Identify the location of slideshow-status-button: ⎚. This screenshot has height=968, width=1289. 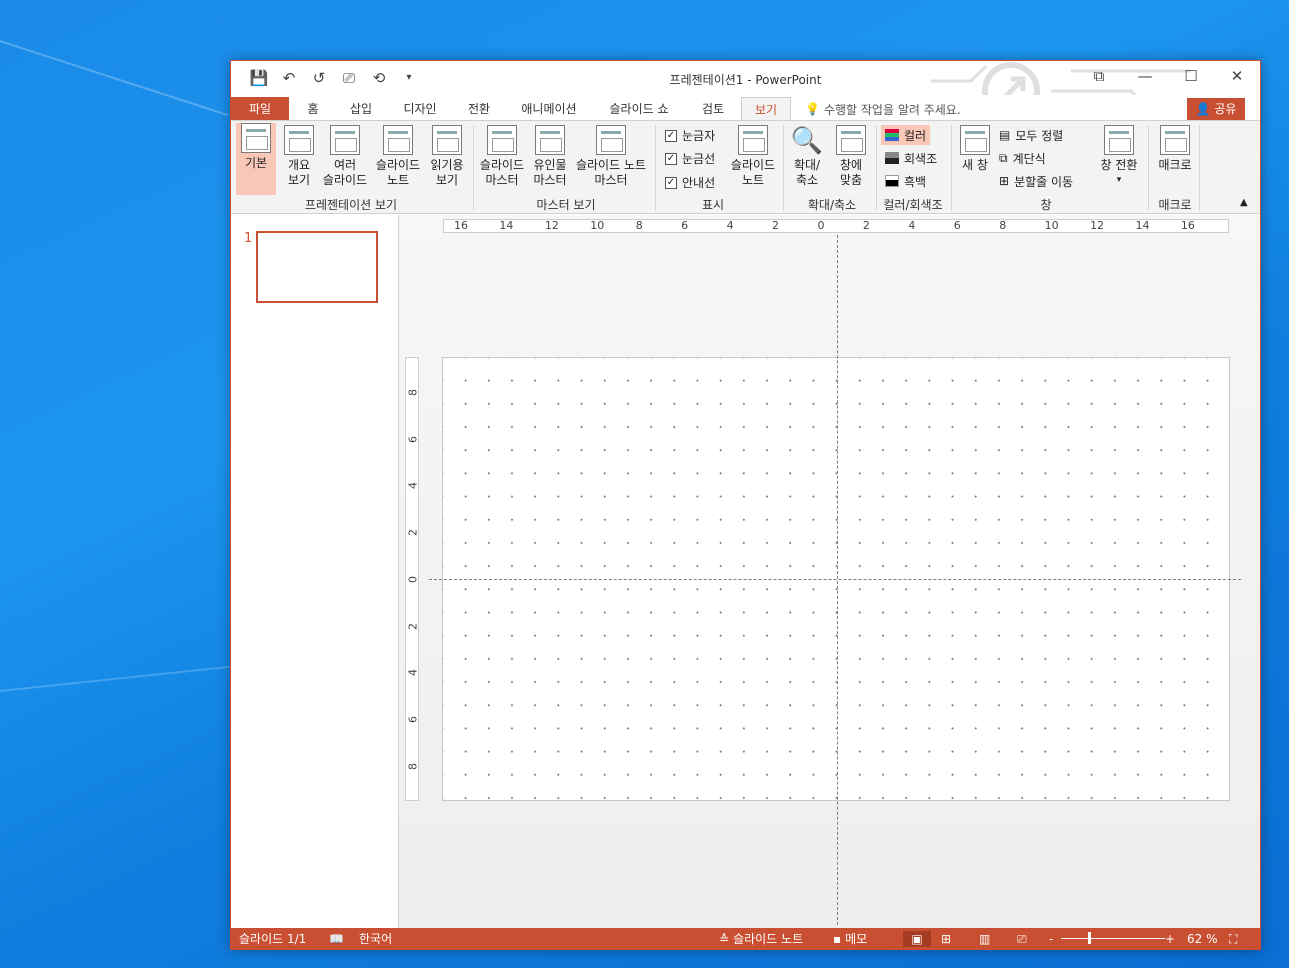
(1022, 939).